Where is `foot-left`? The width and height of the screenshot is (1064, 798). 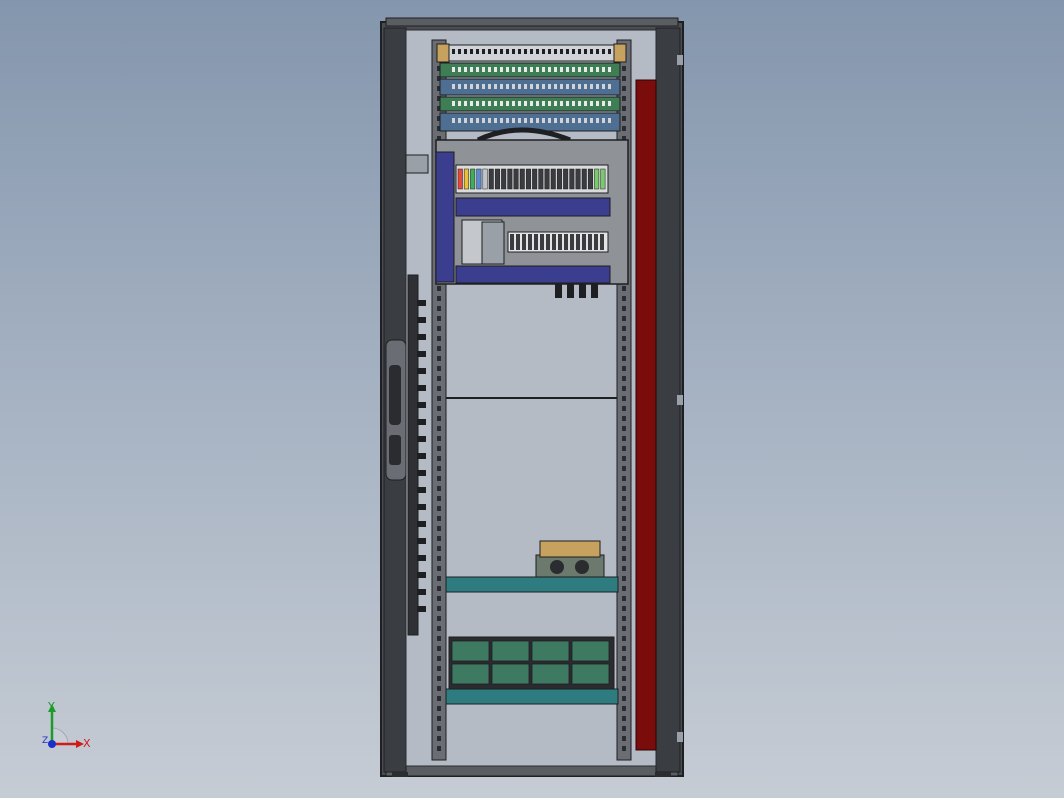 foot-left is located at coordinates (400, 774).